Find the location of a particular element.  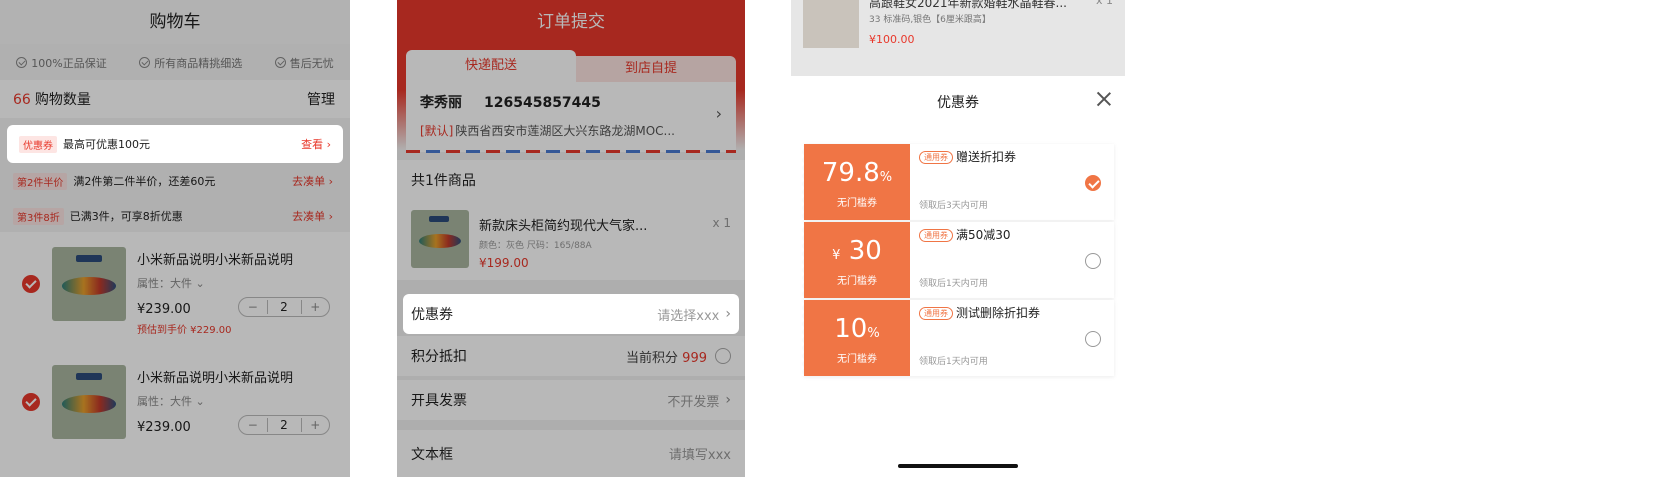

coupon-select: 请选择xxx is located at coordinates (688, 314).